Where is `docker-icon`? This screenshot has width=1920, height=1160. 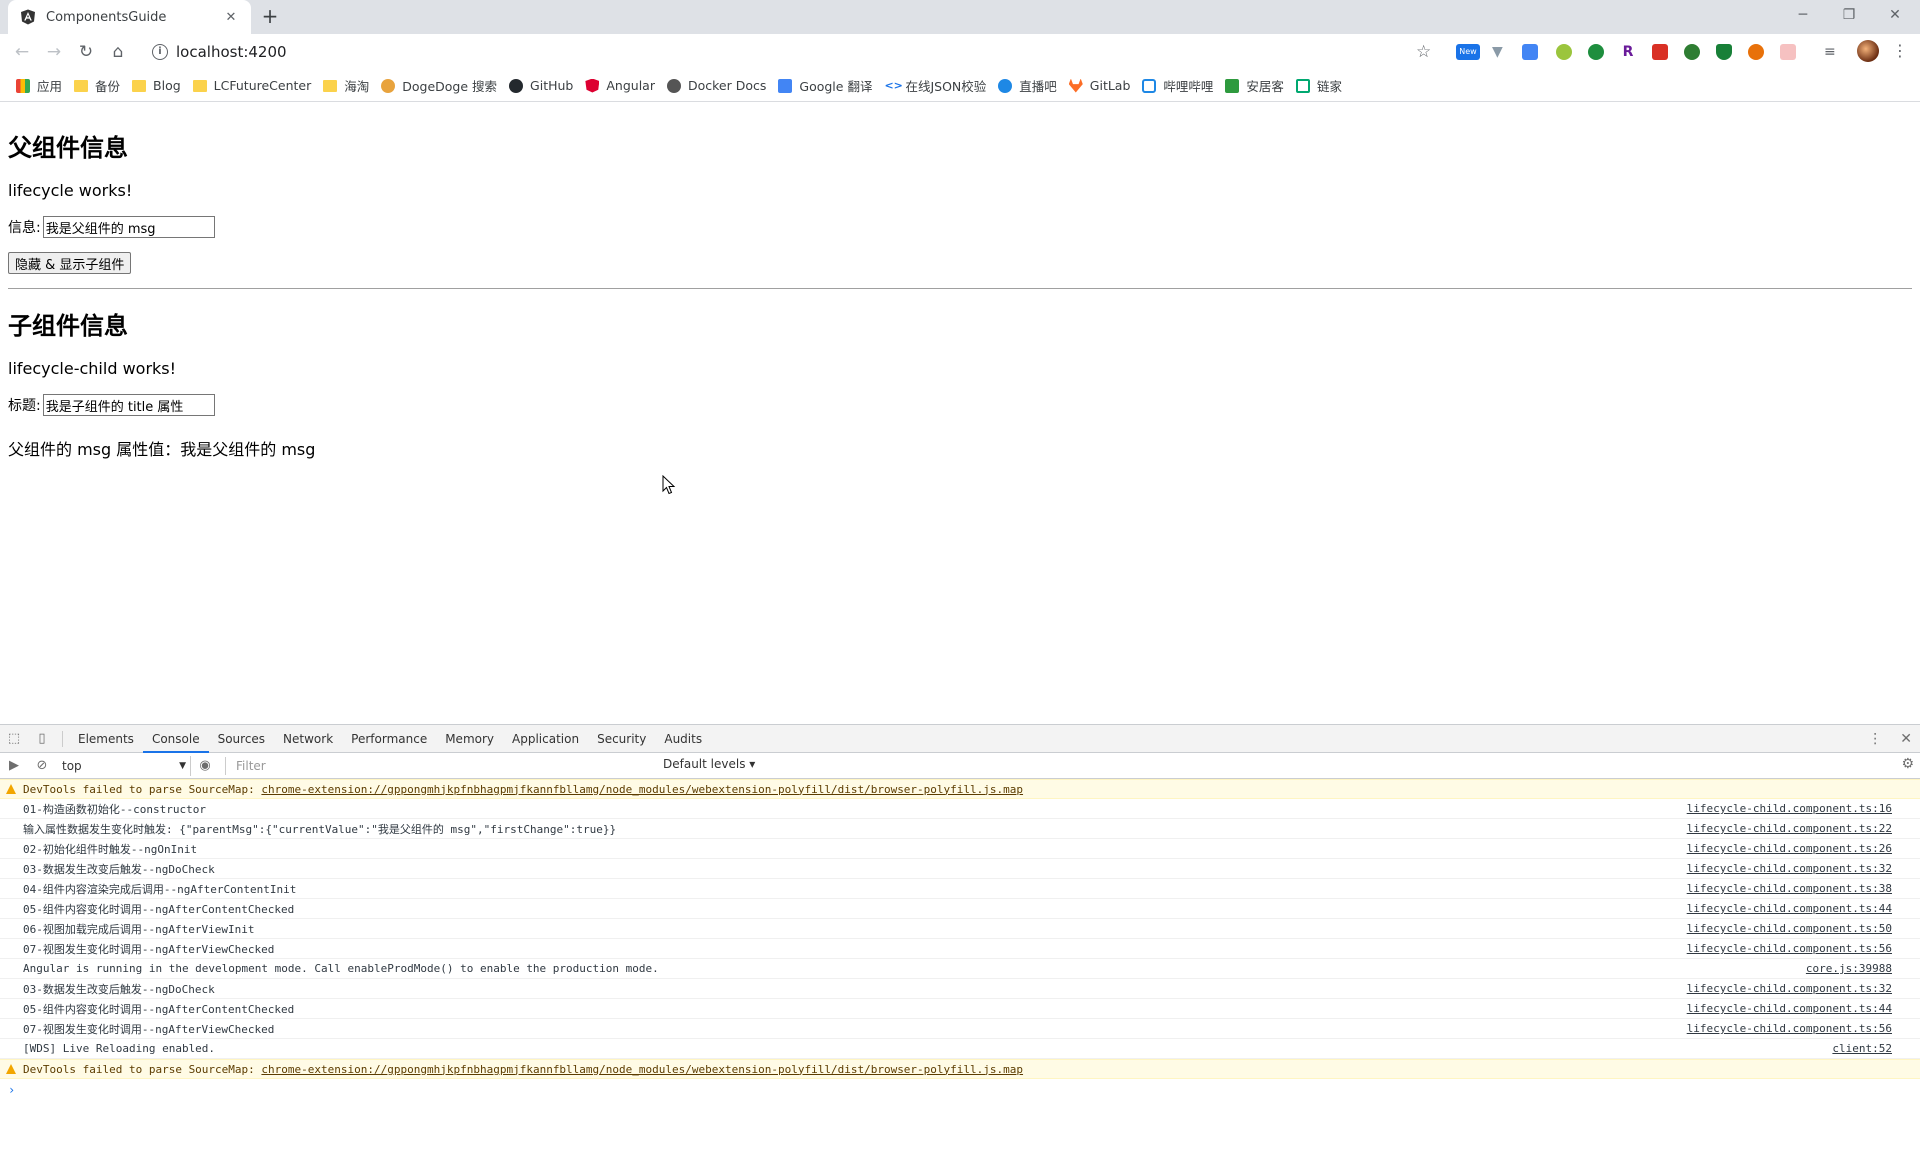
docker-icon is located at coordinates (673, 85).